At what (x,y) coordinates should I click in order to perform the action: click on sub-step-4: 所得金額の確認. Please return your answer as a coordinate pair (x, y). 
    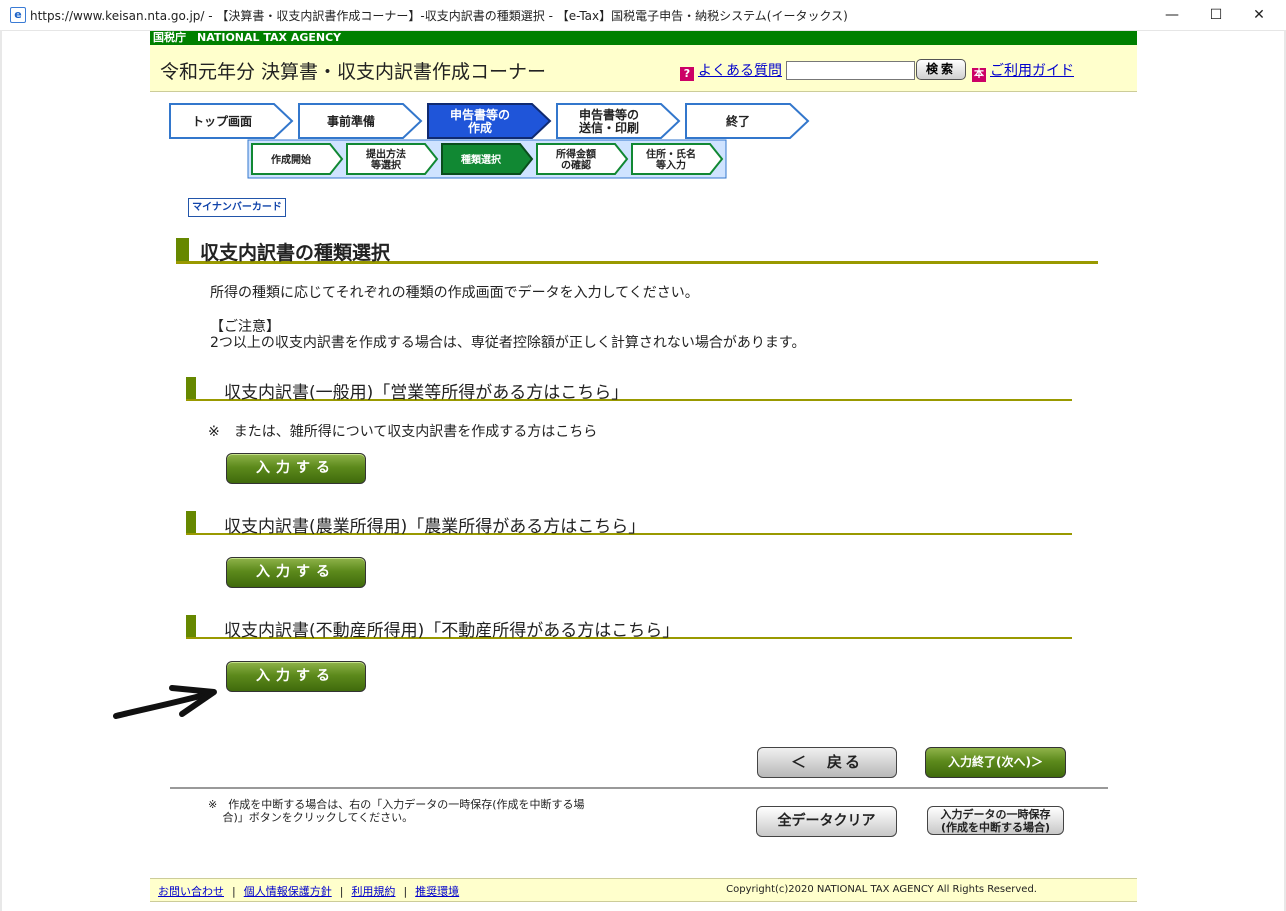
    Looking at the image, I should click on (582, 159).